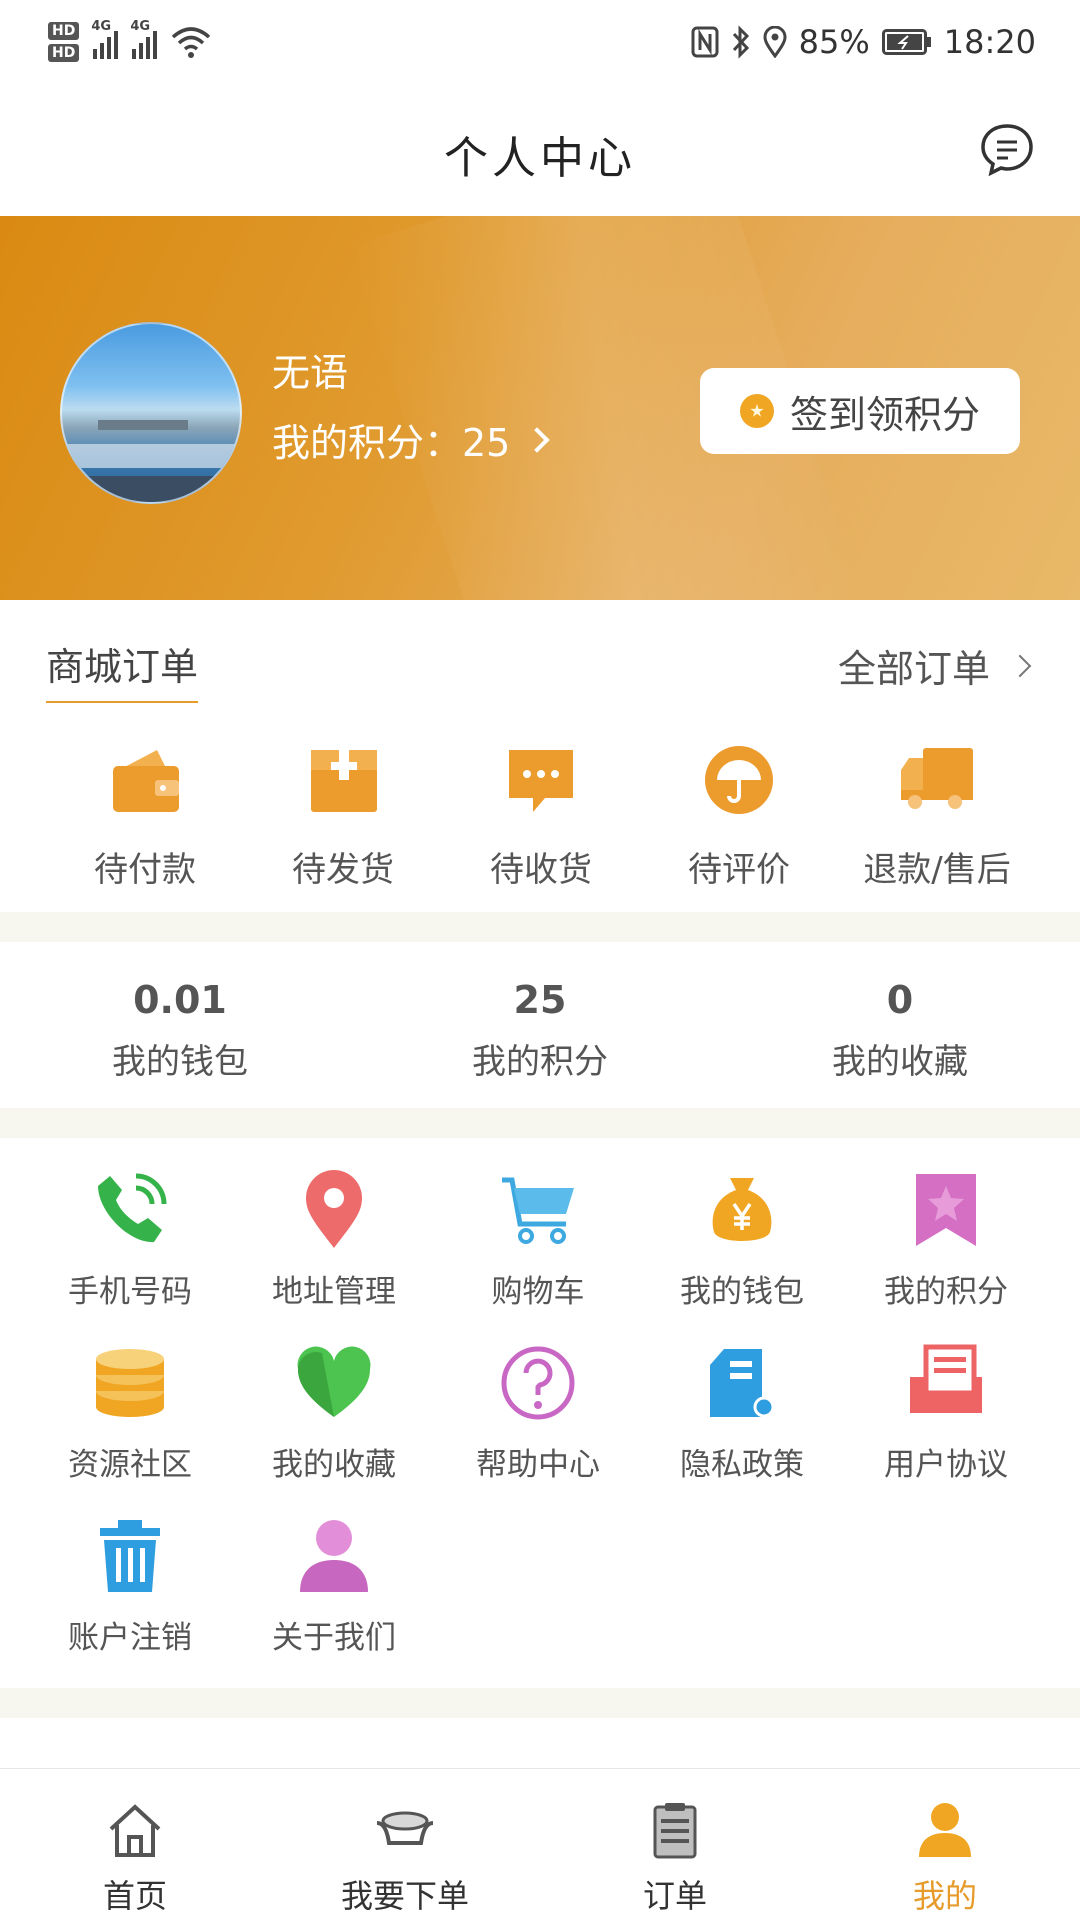 The width and height of the screenshot is (1080, 1920). What do you see at coordinates (334, 1638) in the screenshot?
I see `service-label: 关于我们` at bounding box center [334, 1638].